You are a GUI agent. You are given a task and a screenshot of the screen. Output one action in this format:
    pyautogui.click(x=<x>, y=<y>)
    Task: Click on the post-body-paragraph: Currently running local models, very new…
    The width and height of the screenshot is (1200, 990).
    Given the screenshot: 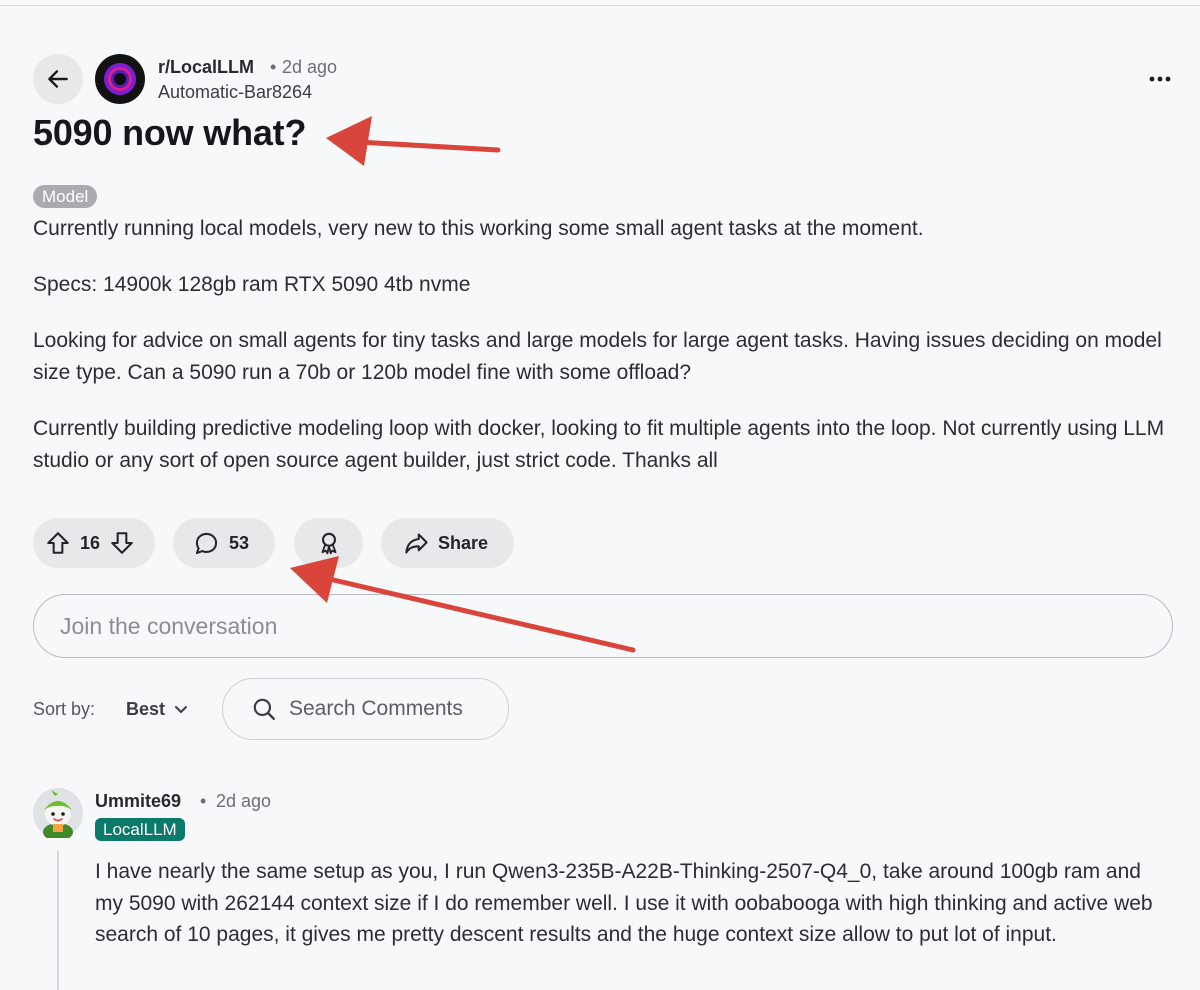 What is the action you would take?
    pyautogui.click(x=478, y=228)
    